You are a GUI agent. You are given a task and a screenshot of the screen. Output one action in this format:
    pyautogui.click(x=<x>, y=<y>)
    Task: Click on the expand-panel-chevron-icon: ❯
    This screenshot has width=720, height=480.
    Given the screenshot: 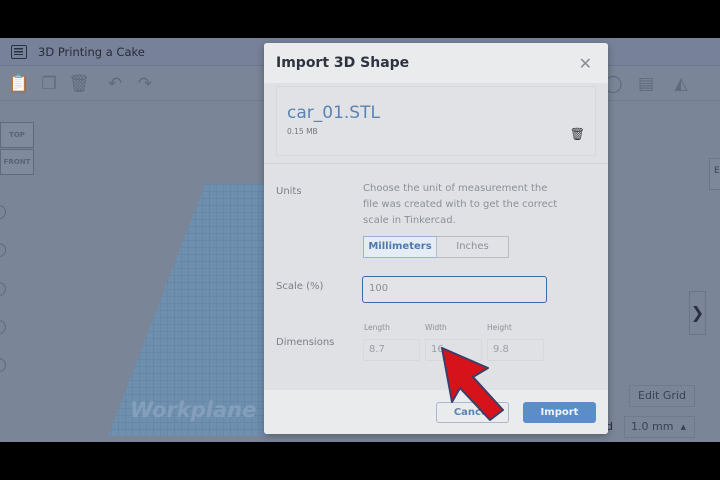 What is the action you would take?
    pyautogui.click(x=697, y=313)
    